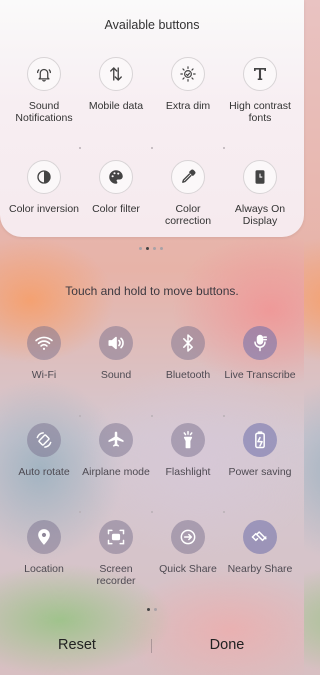 This screenshot has height=675, width=320. I want to click on tile-color-correction: Color correction, so click(188, 193).